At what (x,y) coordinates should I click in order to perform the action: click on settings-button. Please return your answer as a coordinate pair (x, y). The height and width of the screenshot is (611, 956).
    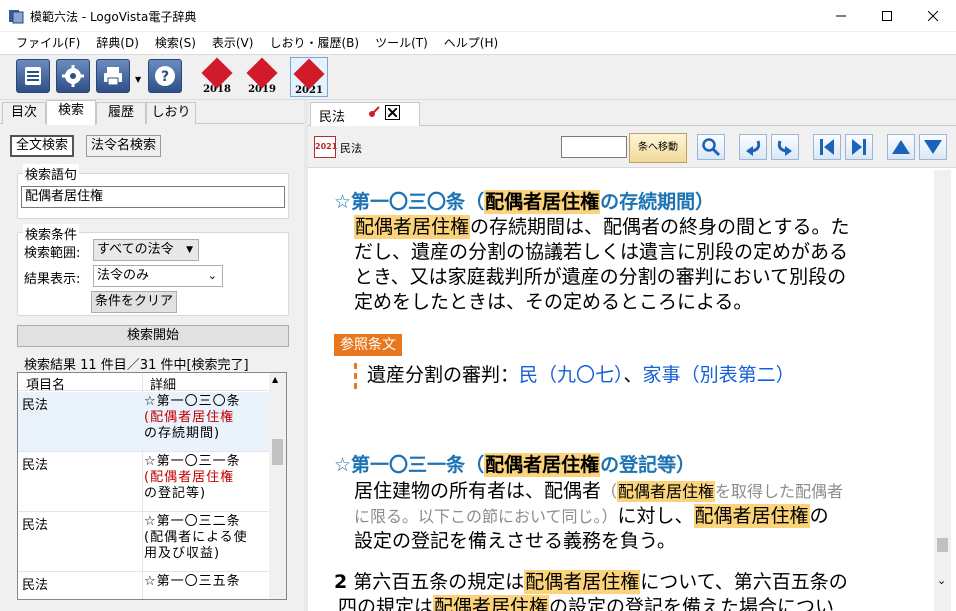
    Looking at the image, I should click on (73, 76).